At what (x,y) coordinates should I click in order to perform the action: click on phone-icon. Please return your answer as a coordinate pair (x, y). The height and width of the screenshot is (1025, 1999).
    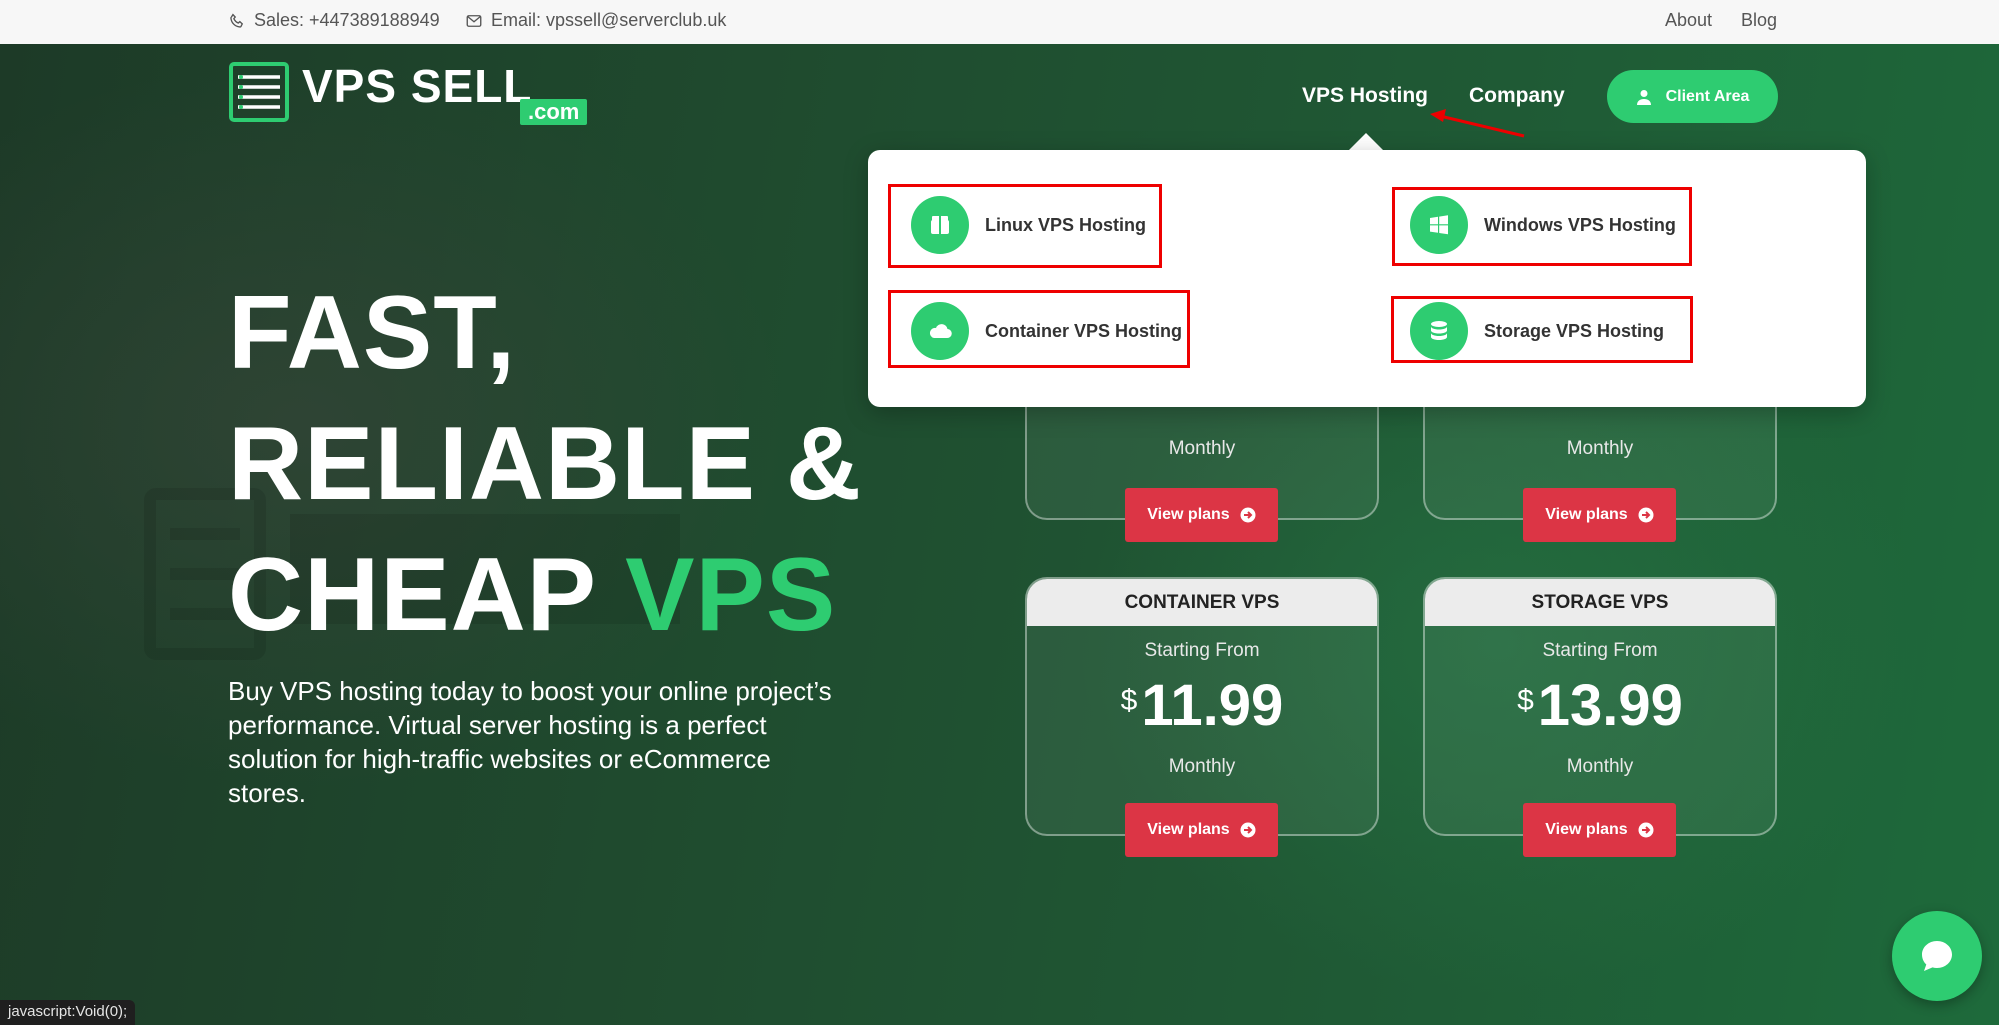
    Looking at the image, I should click on (237, 21).